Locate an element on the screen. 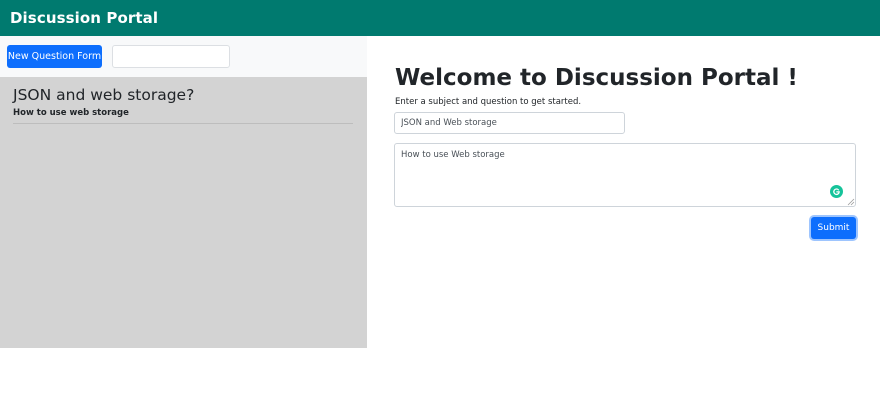 The height and width of the screenshot is (405, 880). sidebar-toolbar: New Question Form is located at coordinates (183, 56).